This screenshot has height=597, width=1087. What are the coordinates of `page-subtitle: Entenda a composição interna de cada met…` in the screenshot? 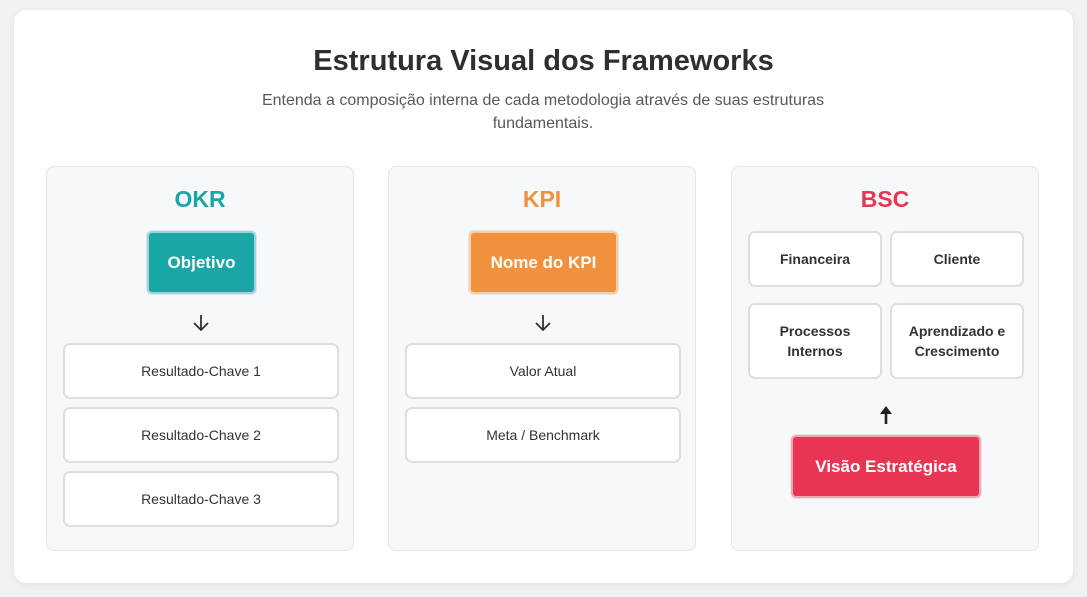 It's located at (543, 112).